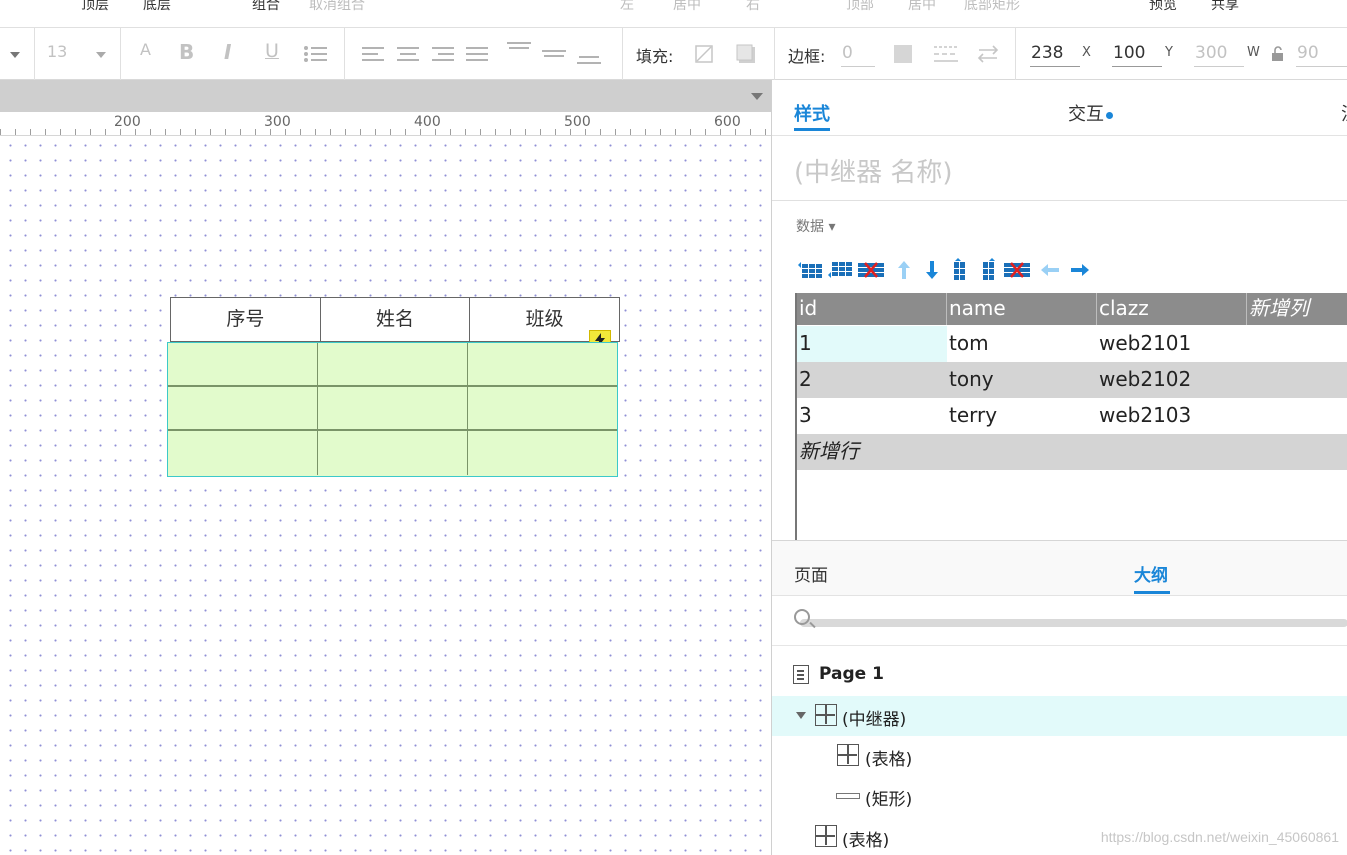 The height and width of the screenshot is (855, 1347). What do you see at coordinates (1059, 716) in the screenshot?
I see `outline-item-repeater: (中继器)` at bounding box center [1059, 716].